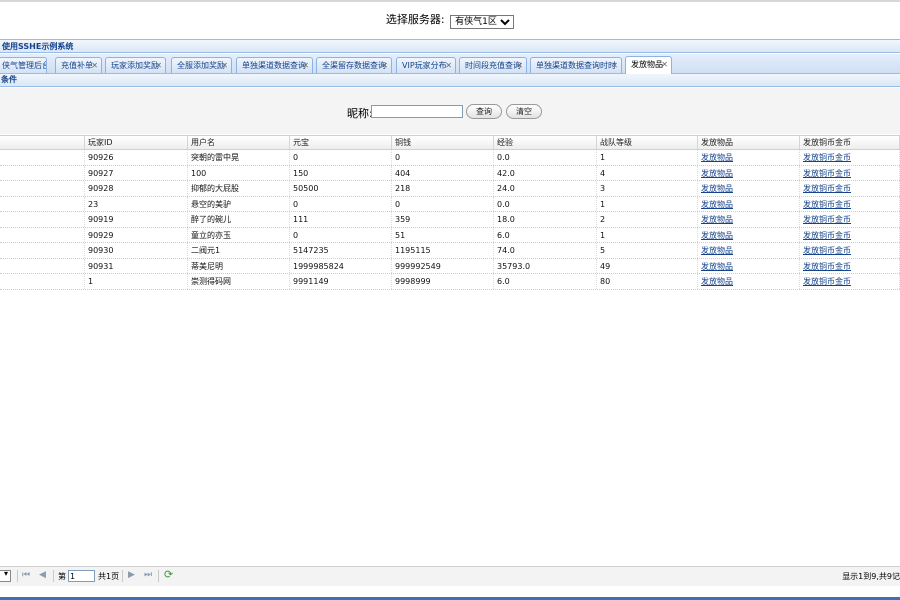  What do you see at coordinates (341, 219) in the screenshot?
I see `yuanbao-cell: 111` at bounding box center [341, 219].